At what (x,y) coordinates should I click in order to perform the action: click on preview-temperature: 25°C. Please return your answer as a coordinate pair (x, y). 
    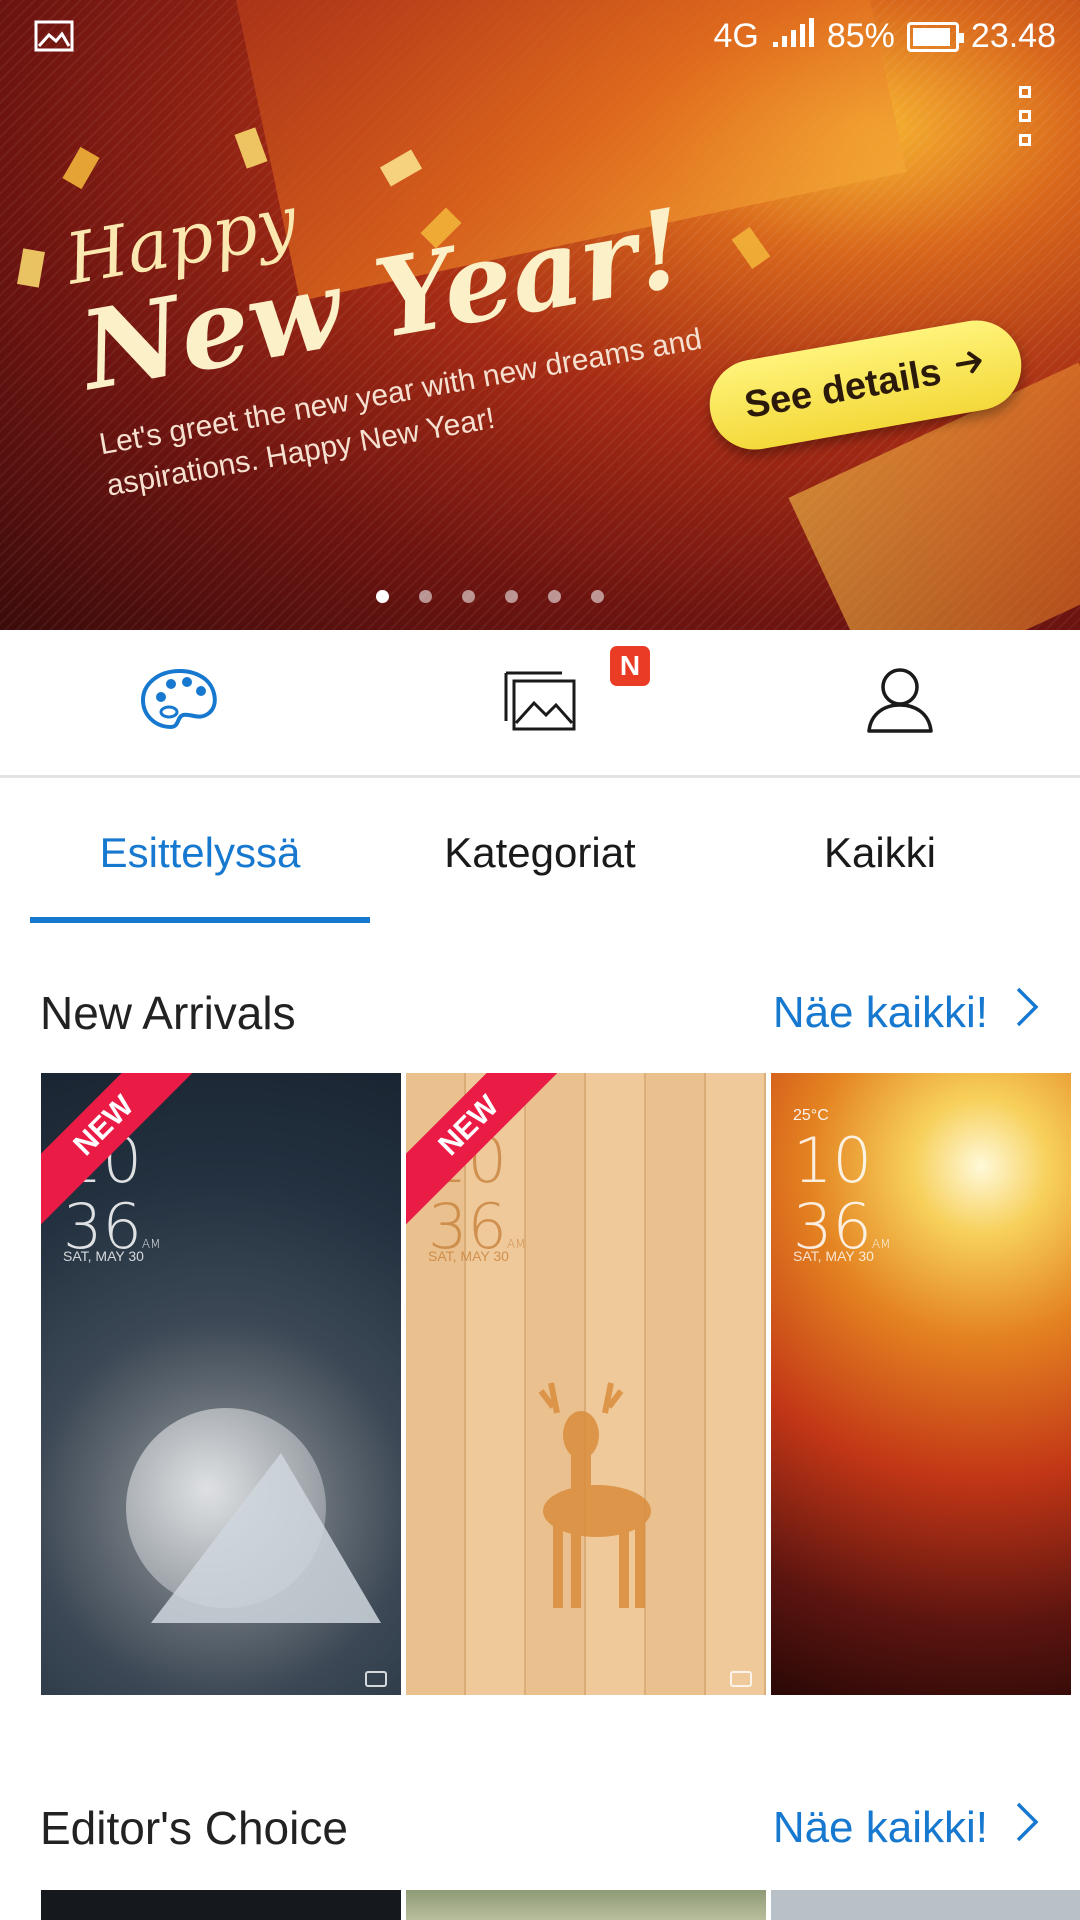
    Looking at the image, I should click on (811, 1115).